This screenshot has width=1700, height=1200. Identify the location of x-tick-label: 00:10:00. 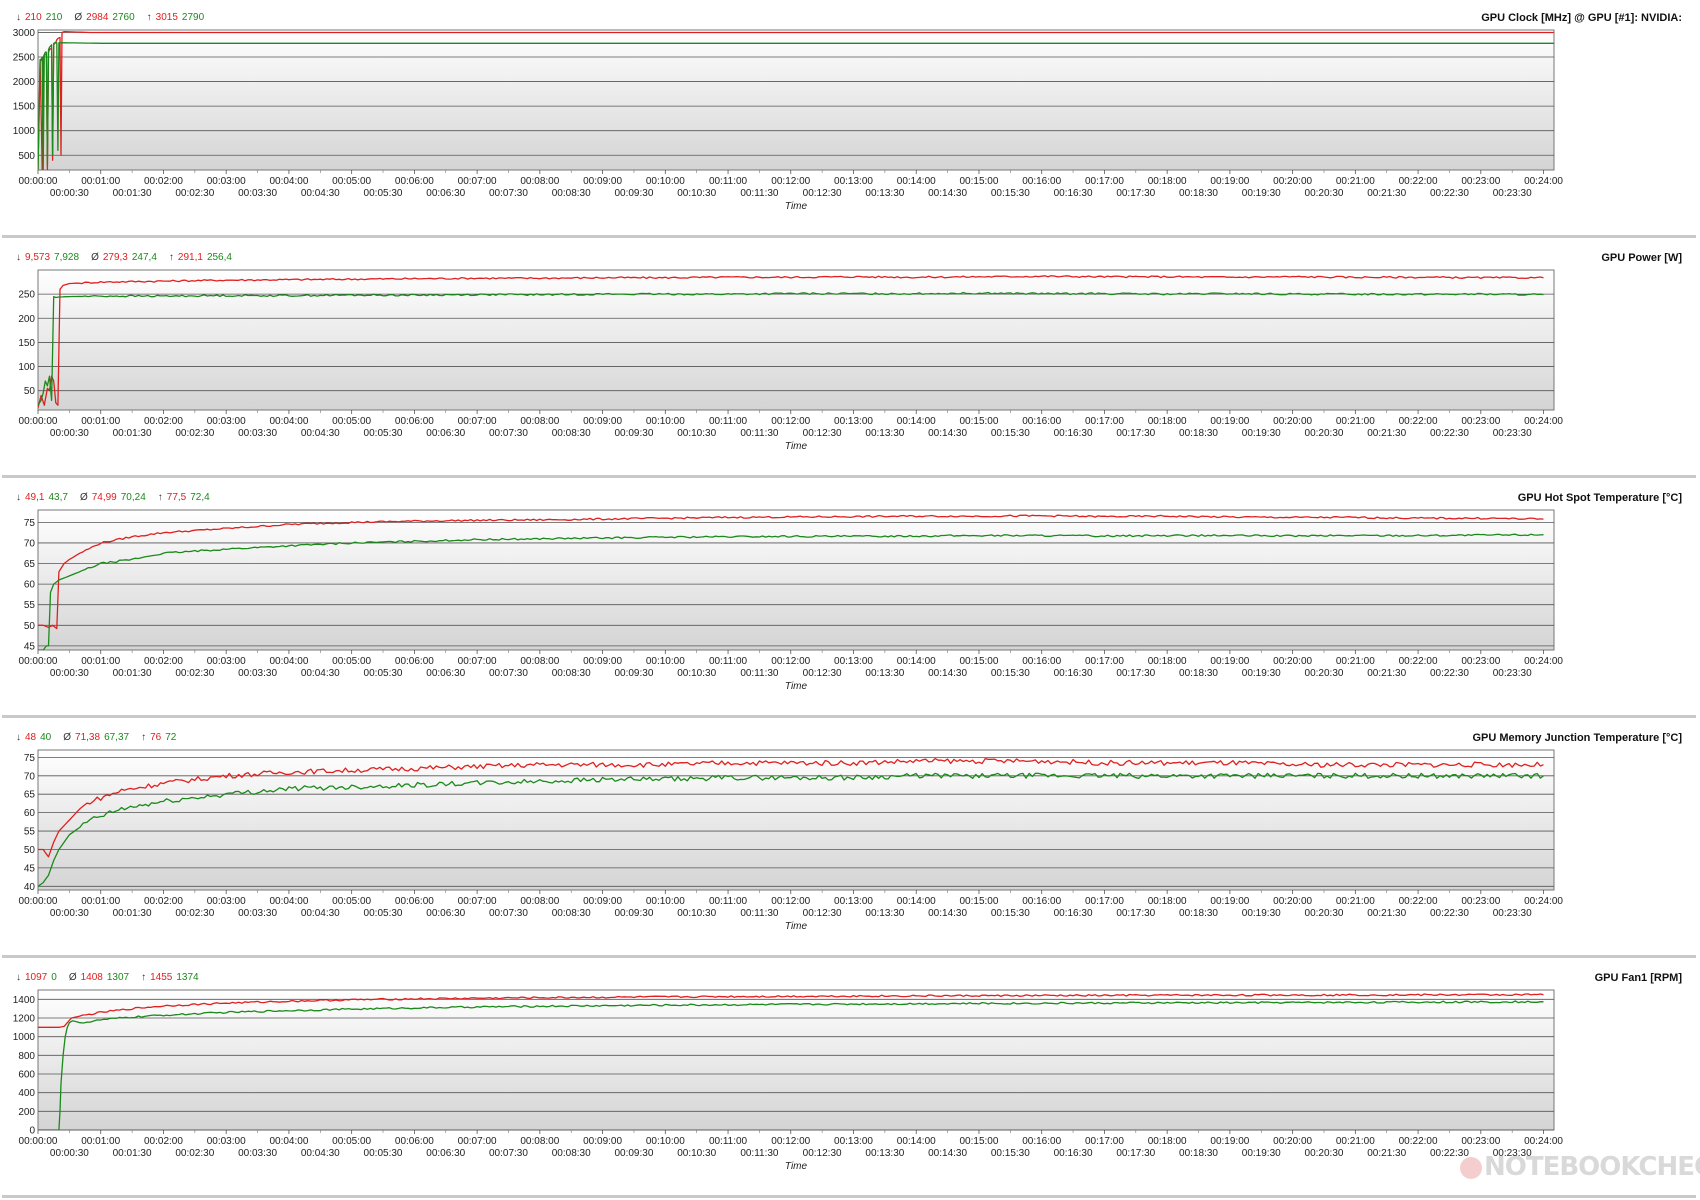
(665, 421).